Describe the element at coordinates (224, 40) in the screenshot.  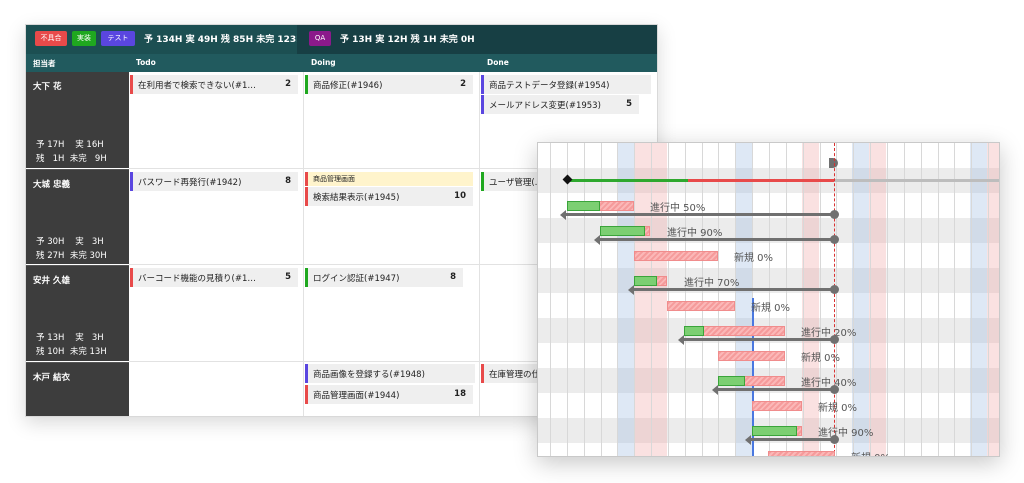
I see `summary-hours: 予 134H 実 49H 残 85H 未完 123H` at that location.